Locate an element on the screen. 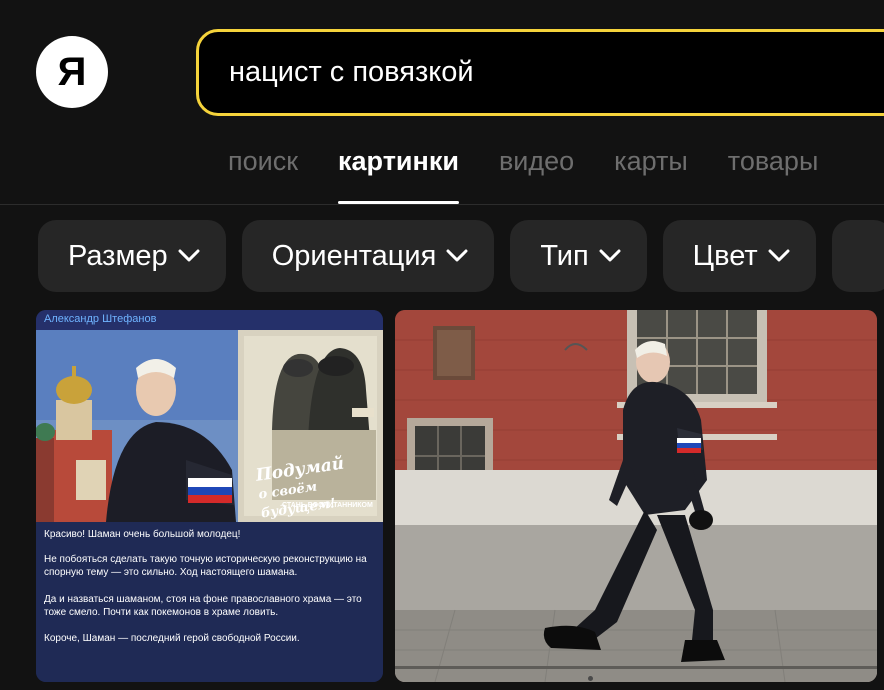 The image size is (884, 690). search-input is located at coordinates (541, 72).